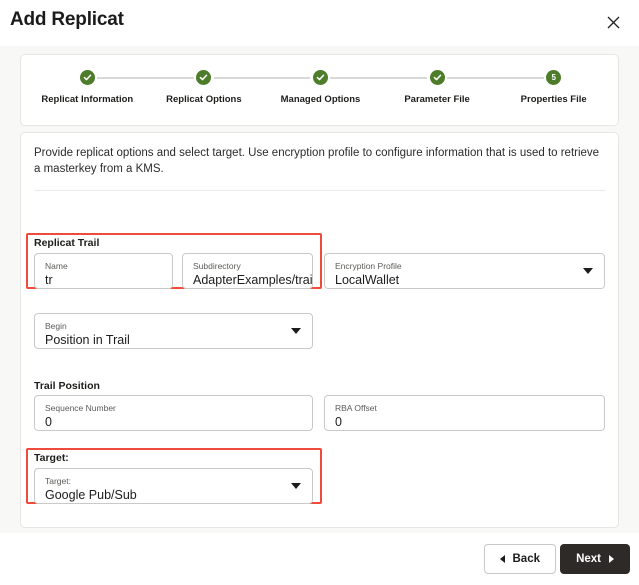 The image size is (639, 585). I want to click on divider, so click(320, 190).